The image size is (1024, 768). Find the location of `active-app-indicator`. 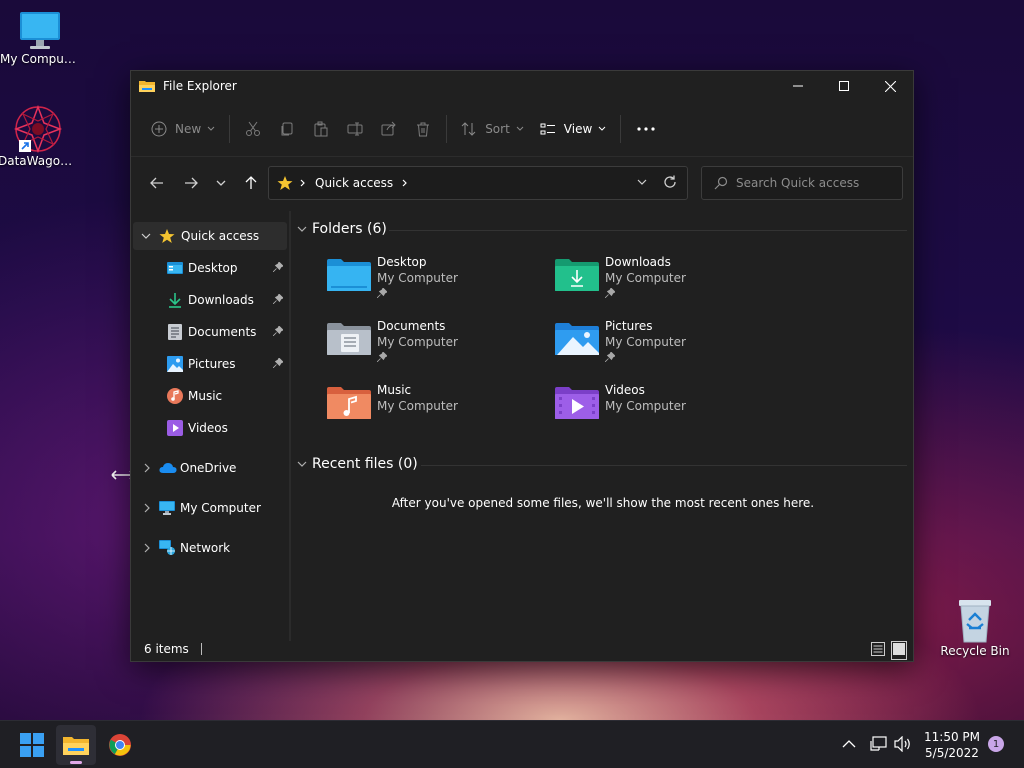

active-app-indicator is located at coordinates (76, 762).